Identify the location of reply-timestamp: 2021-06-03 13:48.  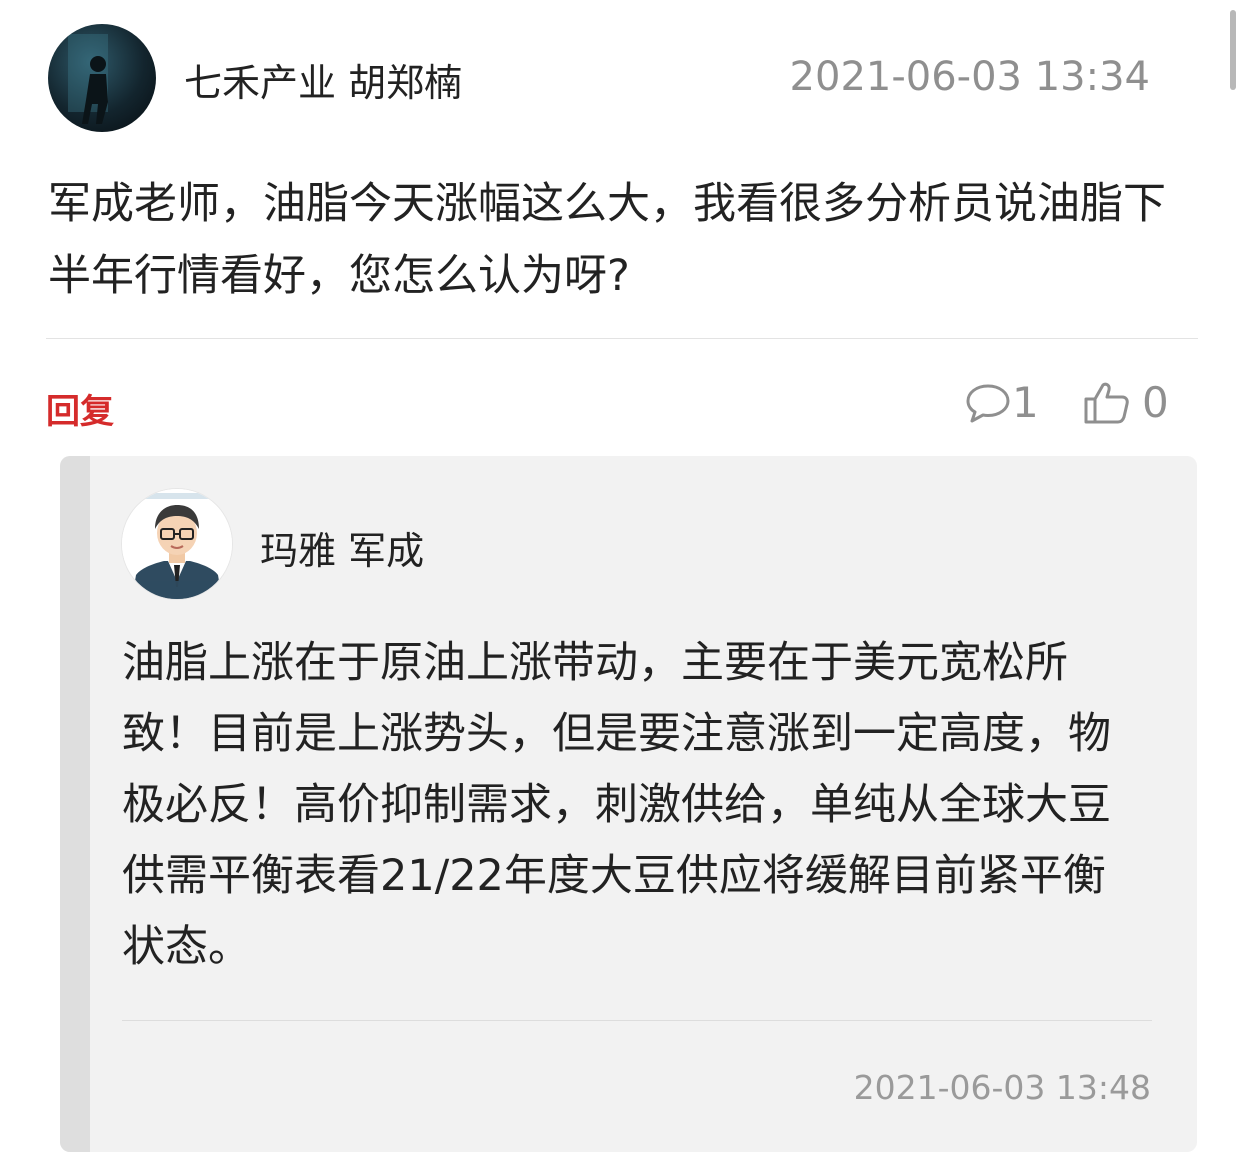
(1002, 1087).